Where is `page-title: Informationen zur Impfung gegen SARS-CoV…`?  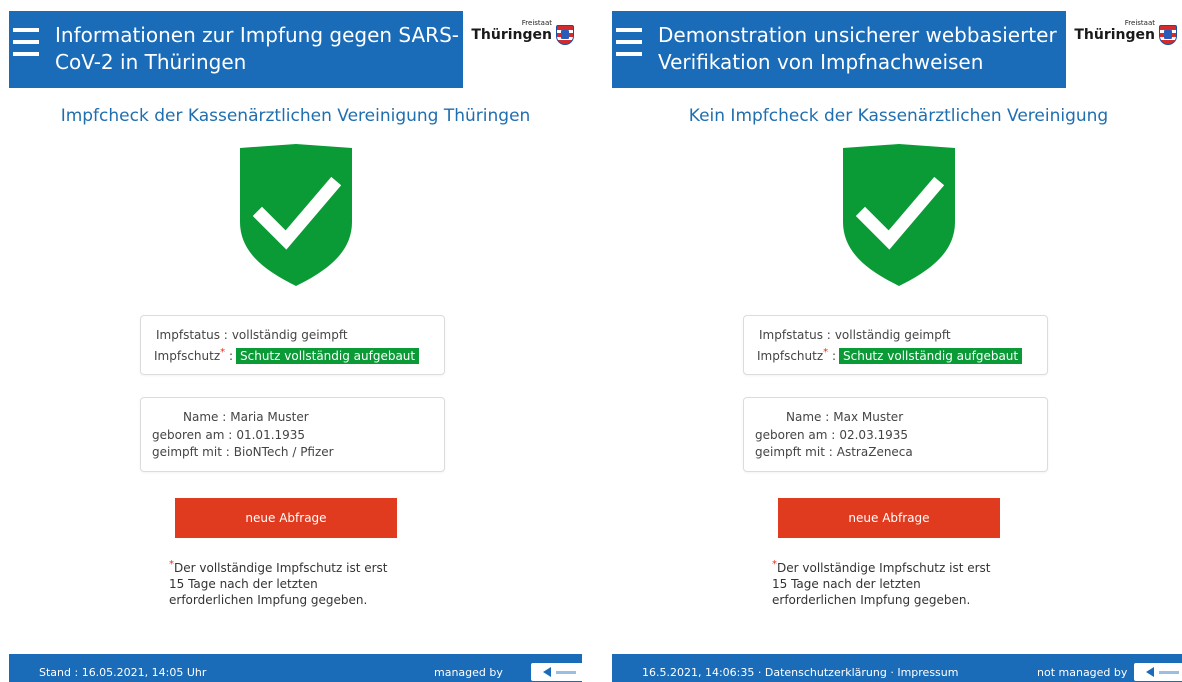
page-title: Informationen zur Impfung gegen SARS-CoV… is located at coordinates (257, 48).